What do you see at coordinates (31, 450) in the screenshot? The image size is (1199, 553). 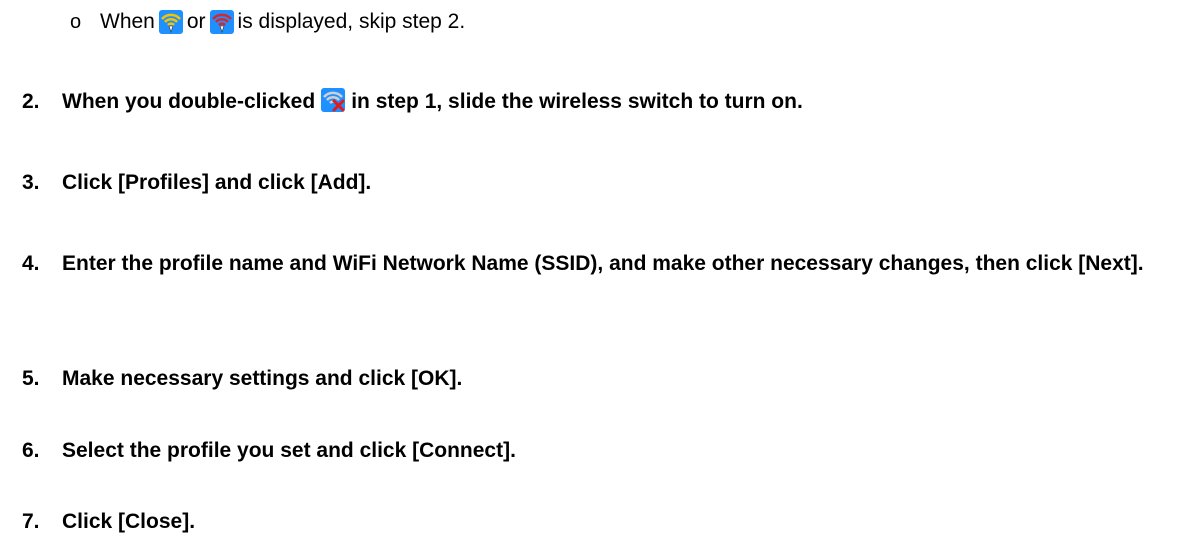 I see `step-number: 6.` at bounding box center [31, 450].